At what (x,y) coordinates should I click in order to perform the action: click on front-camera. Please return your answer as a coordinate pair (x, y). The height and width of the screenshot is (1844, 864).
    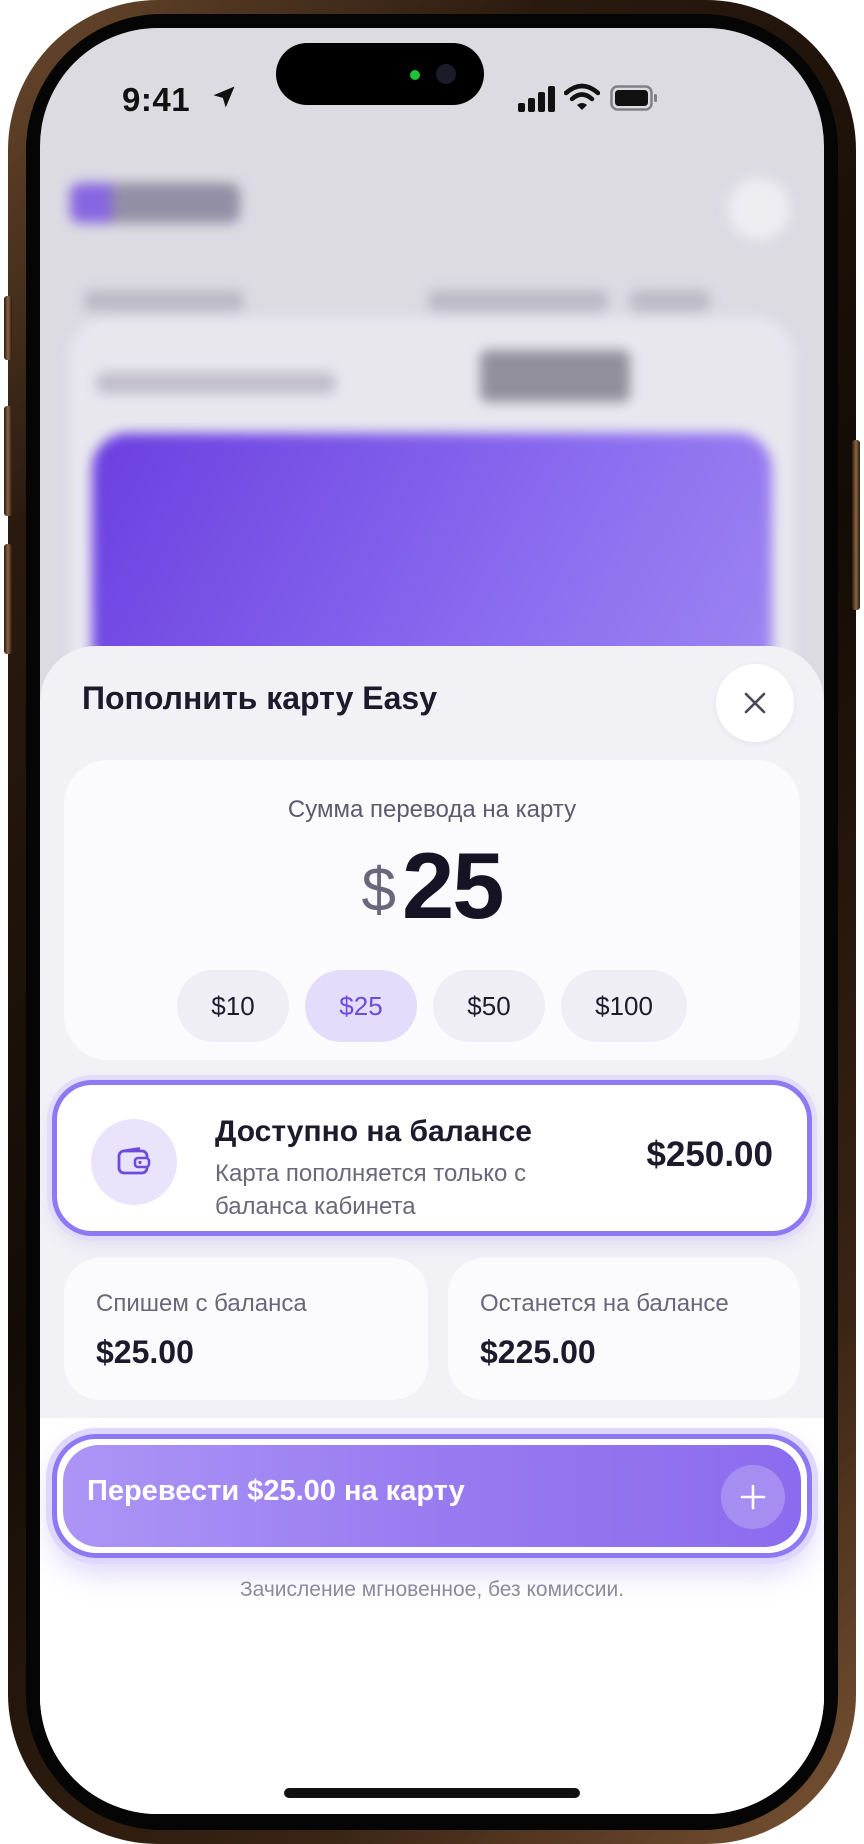
    Looking at the image, I should click on (446, 74).